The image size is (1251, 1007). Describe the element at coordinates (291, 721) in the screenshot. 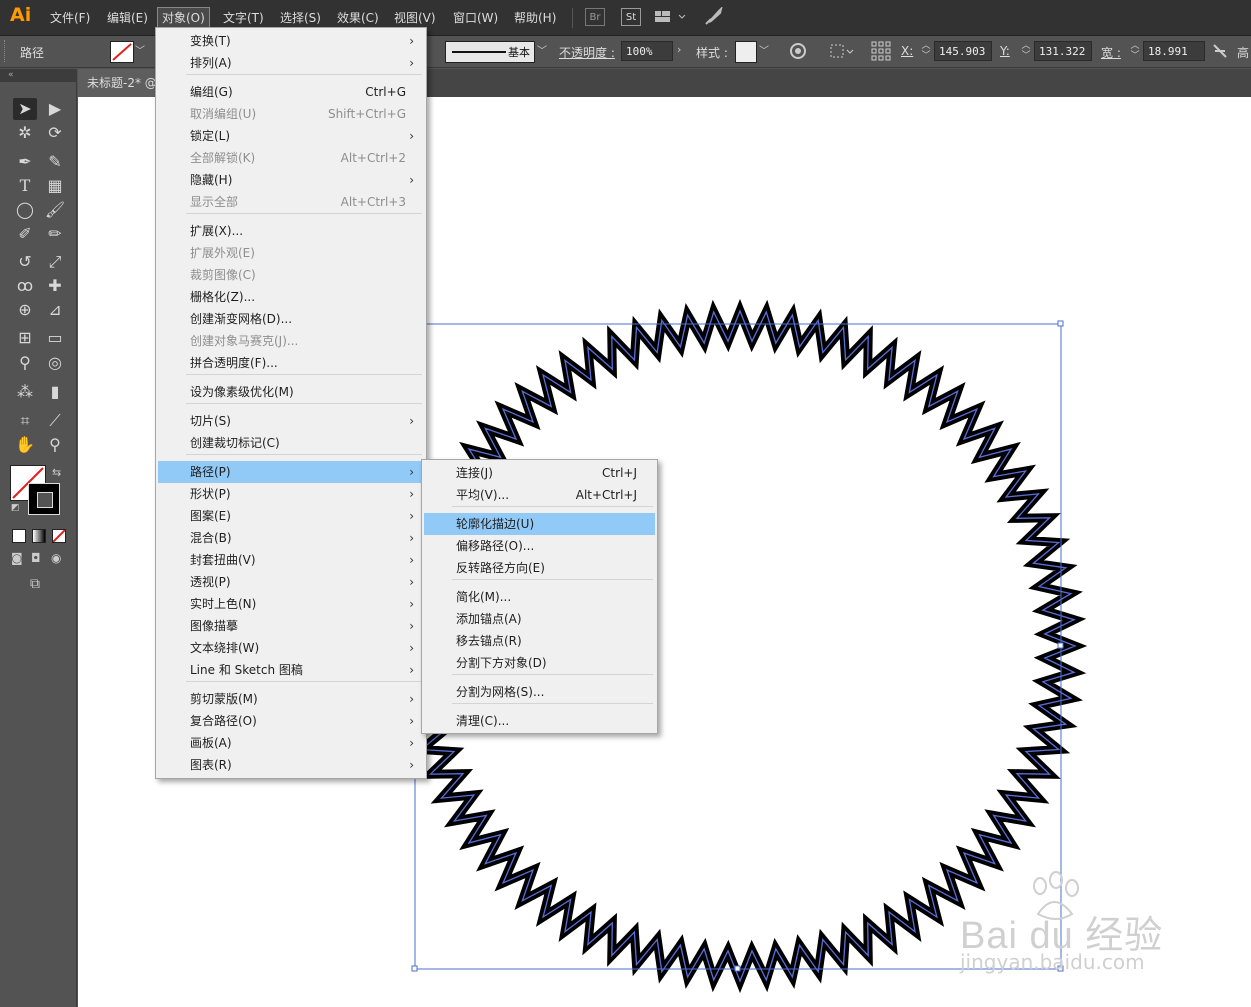

I see `menu-item-compound-path: 复合路径(O) ›` at that location.